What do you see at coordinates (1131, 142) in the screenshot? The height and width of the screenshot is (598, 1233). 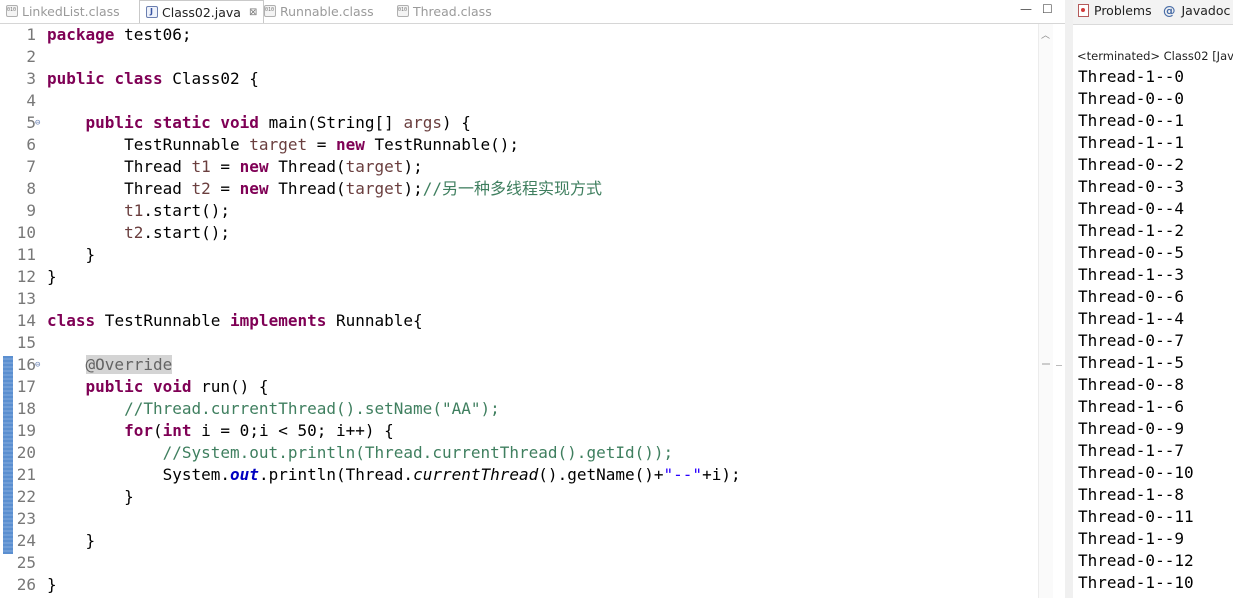 I see `console-output-line: Thread-1--1` at bounding box center [1131, 142].